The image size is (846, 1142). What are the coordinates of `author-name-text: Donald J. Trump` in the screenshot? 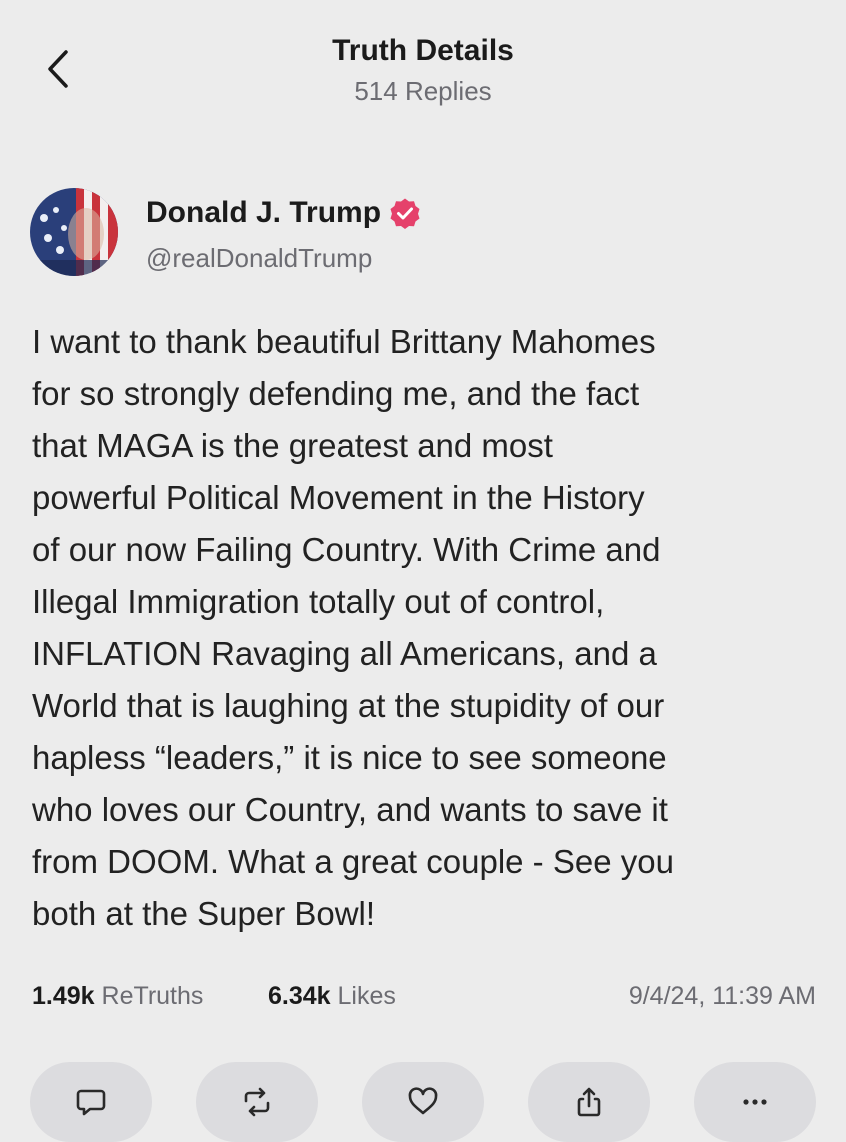 It's located at (264, 212).